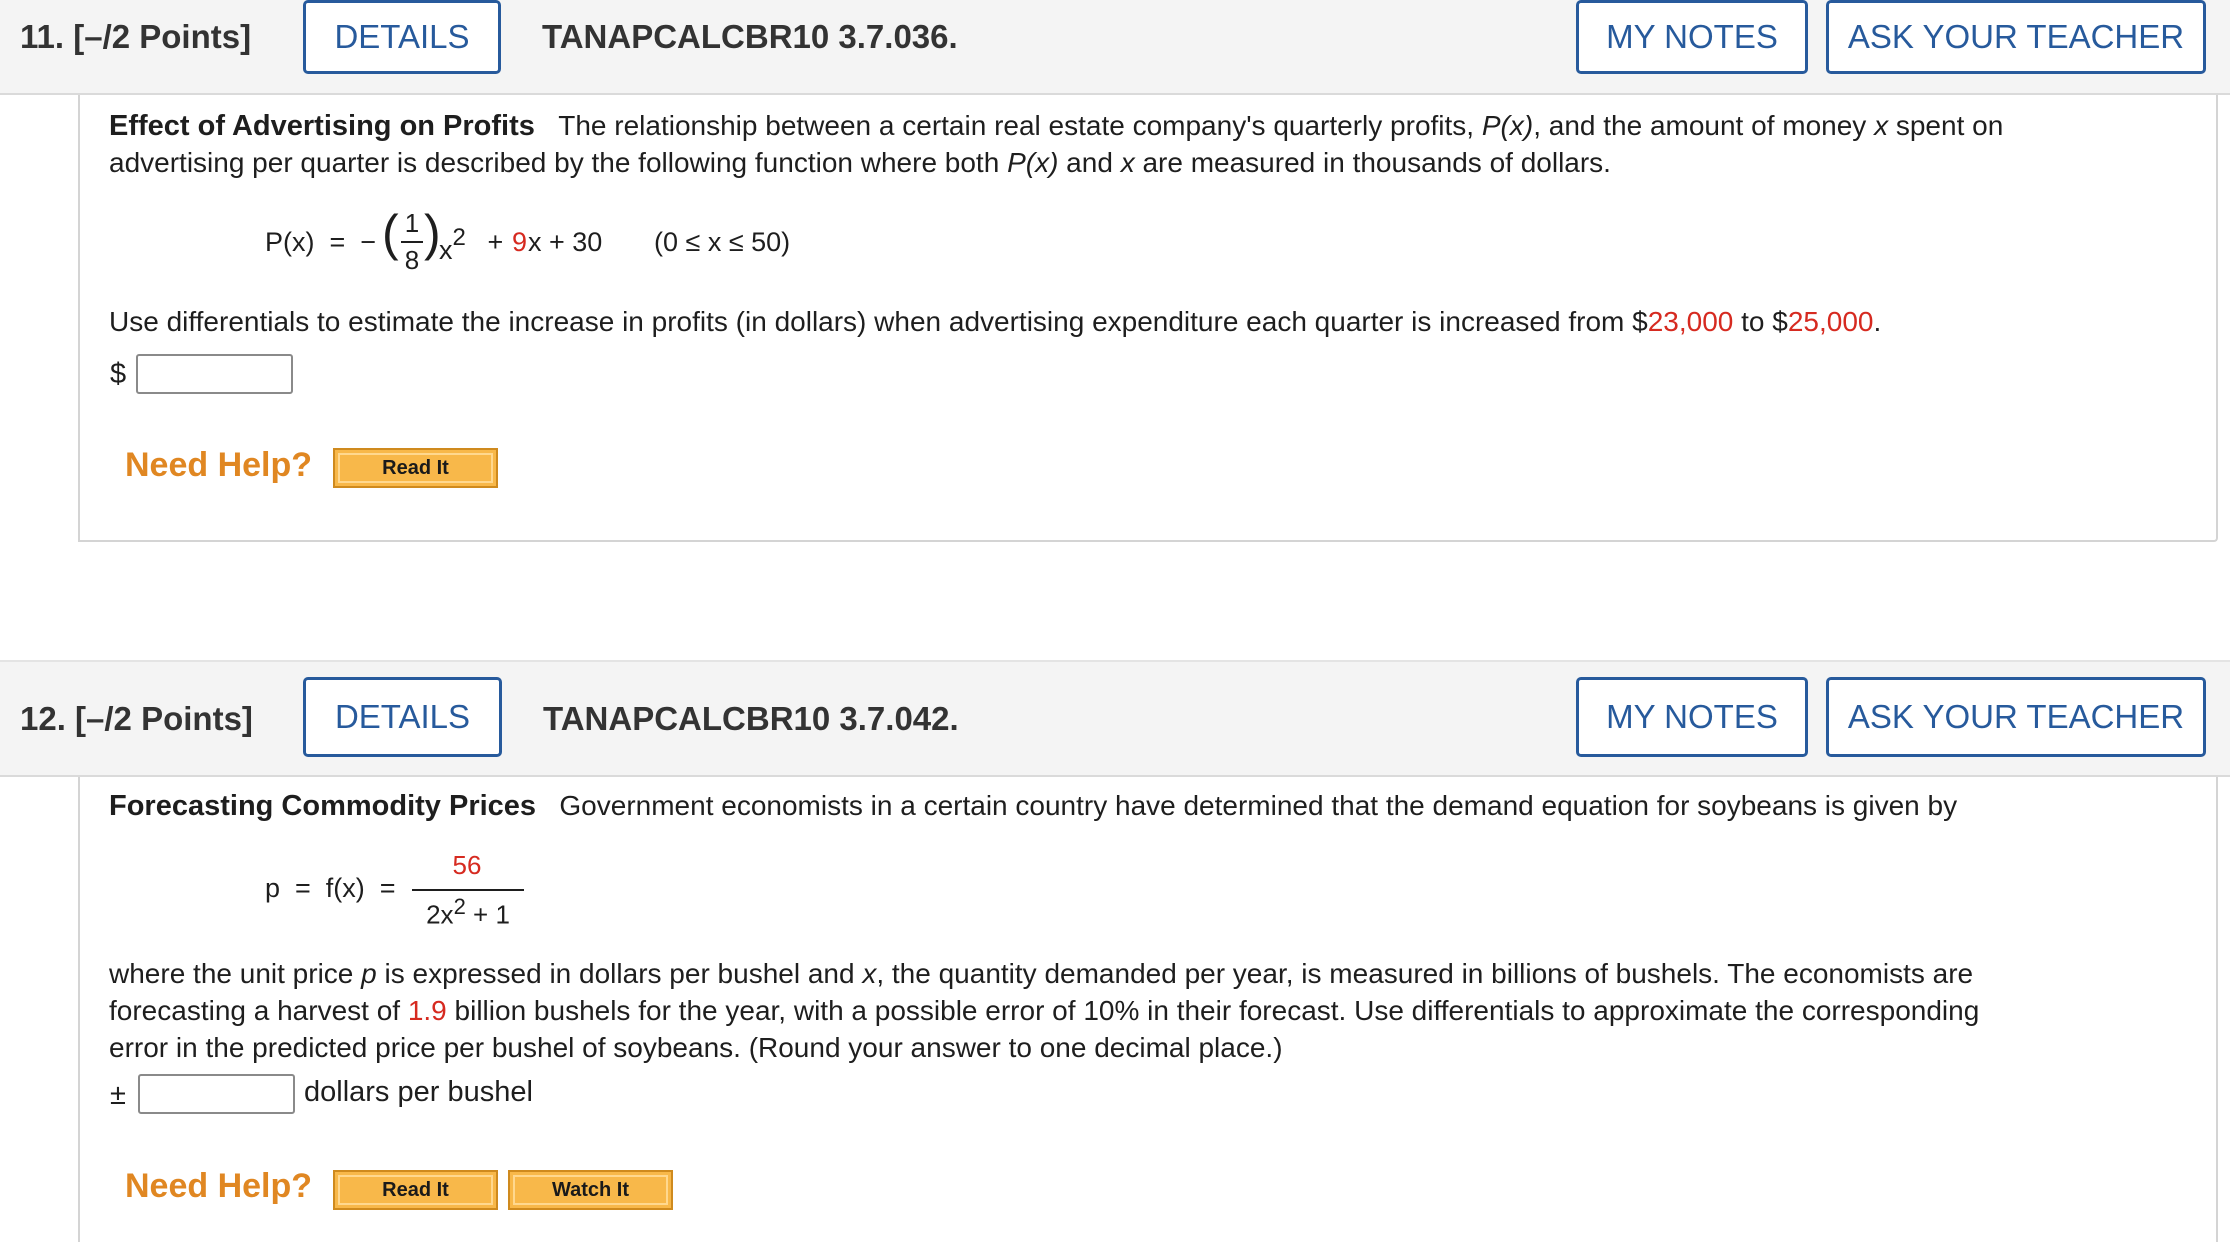  What do you see at coordinates (118, 1095) in the screenshot?
I see `answer-plus-minus: ±` at bounding box center [118, 1095].